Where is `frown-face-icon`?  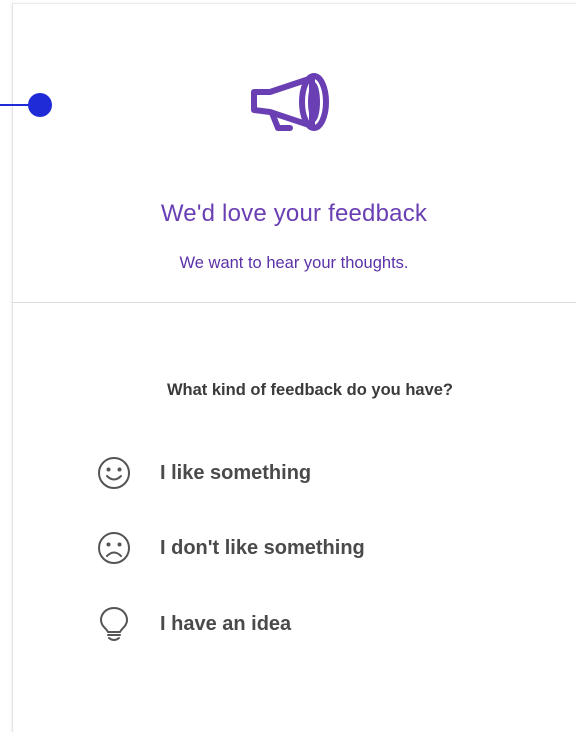 frown-face-icon is located at coordinates (114, 548).